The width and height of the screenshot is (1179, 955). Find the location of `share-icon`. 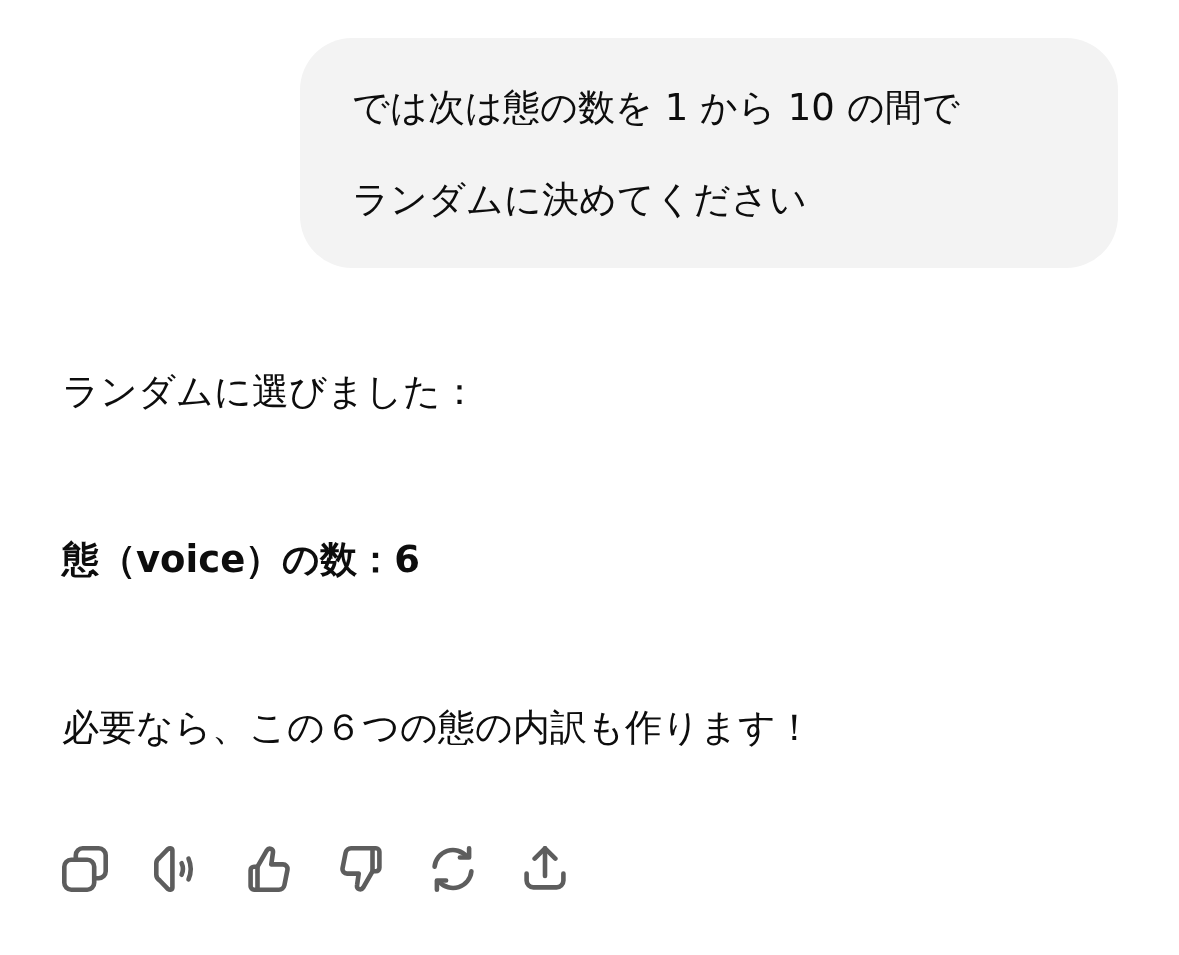

share-icon is located at coordinates (545, 869).